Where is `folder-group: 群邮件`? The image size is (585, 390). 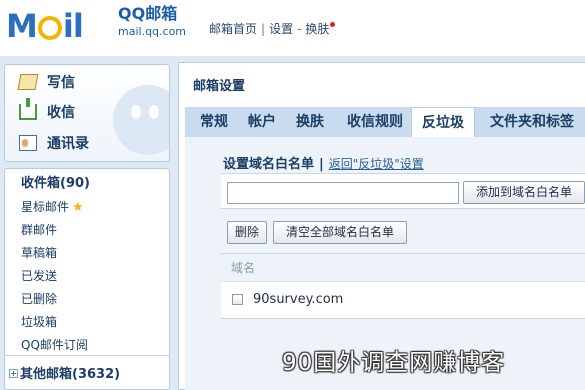 folder-group: 群邮件 is located at coordinates (39, 230).